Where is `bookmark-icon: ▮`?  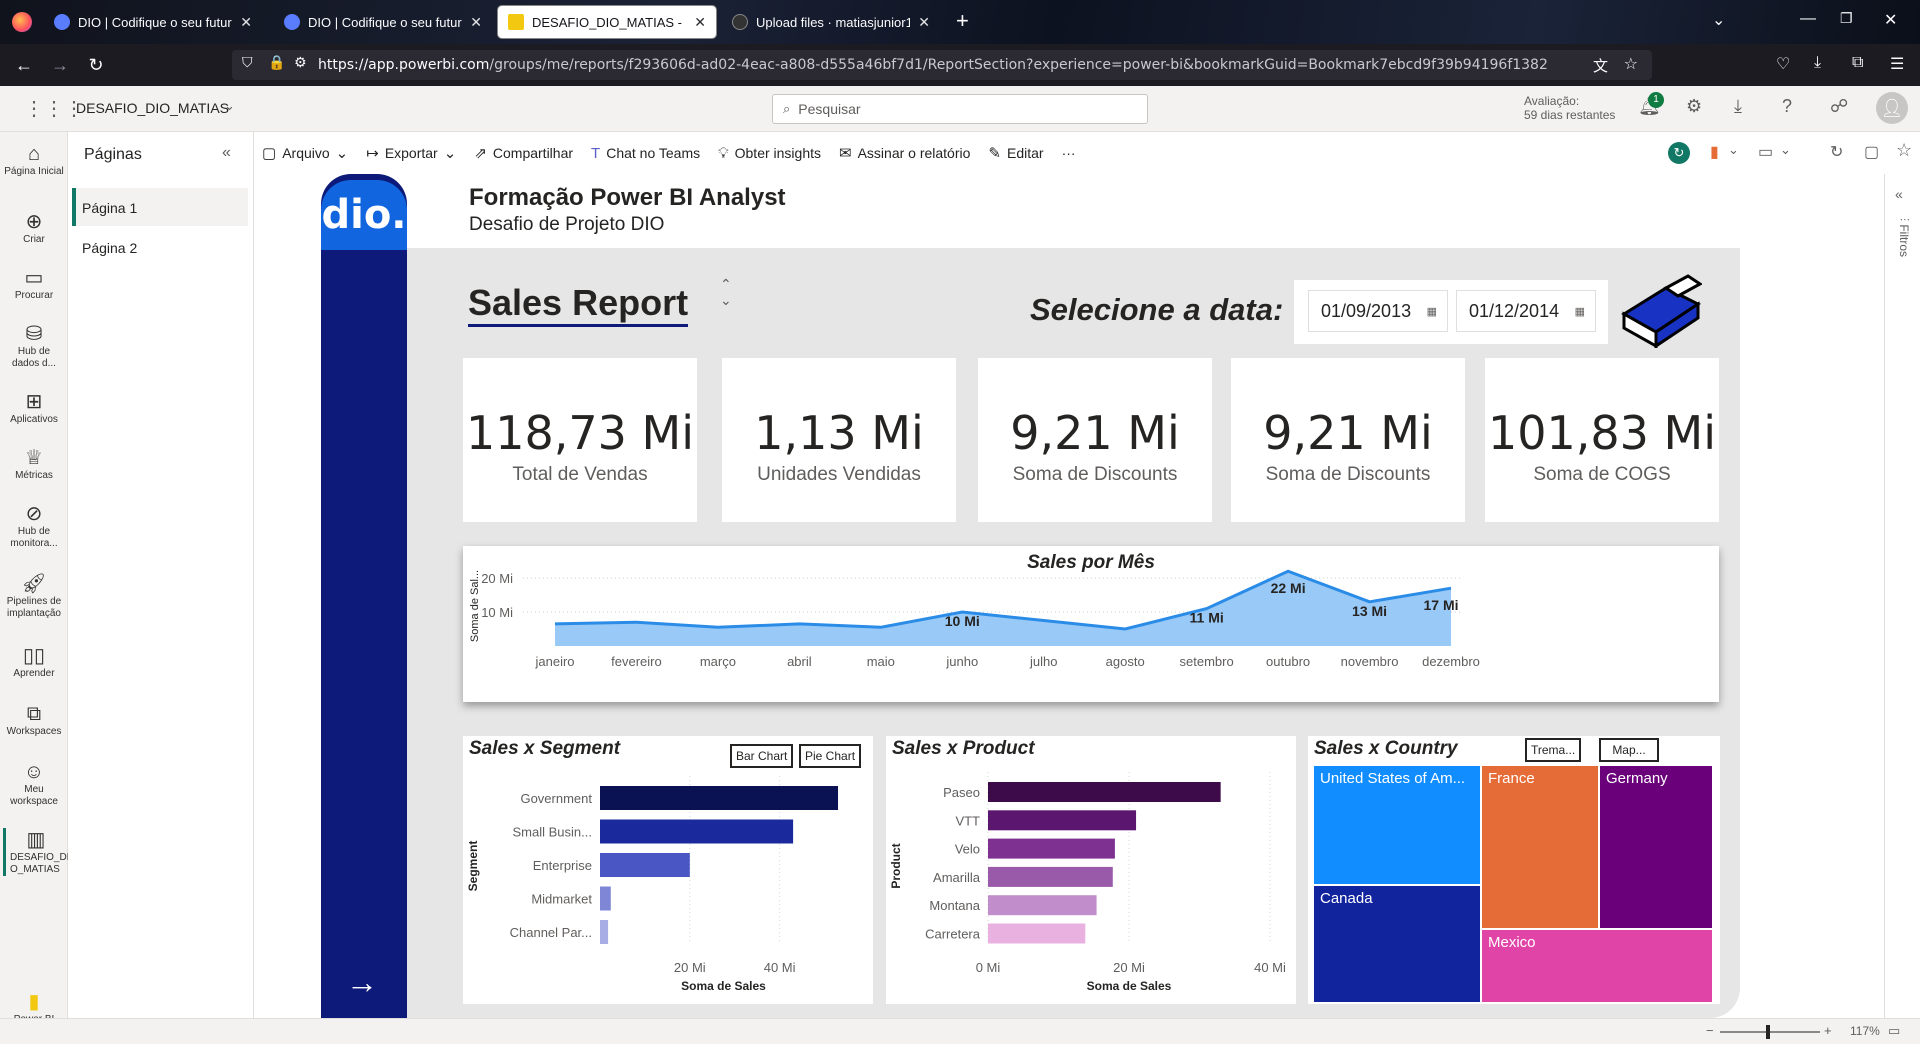 bookmark-icon: ▮ is located at coordinates (1714, 152).